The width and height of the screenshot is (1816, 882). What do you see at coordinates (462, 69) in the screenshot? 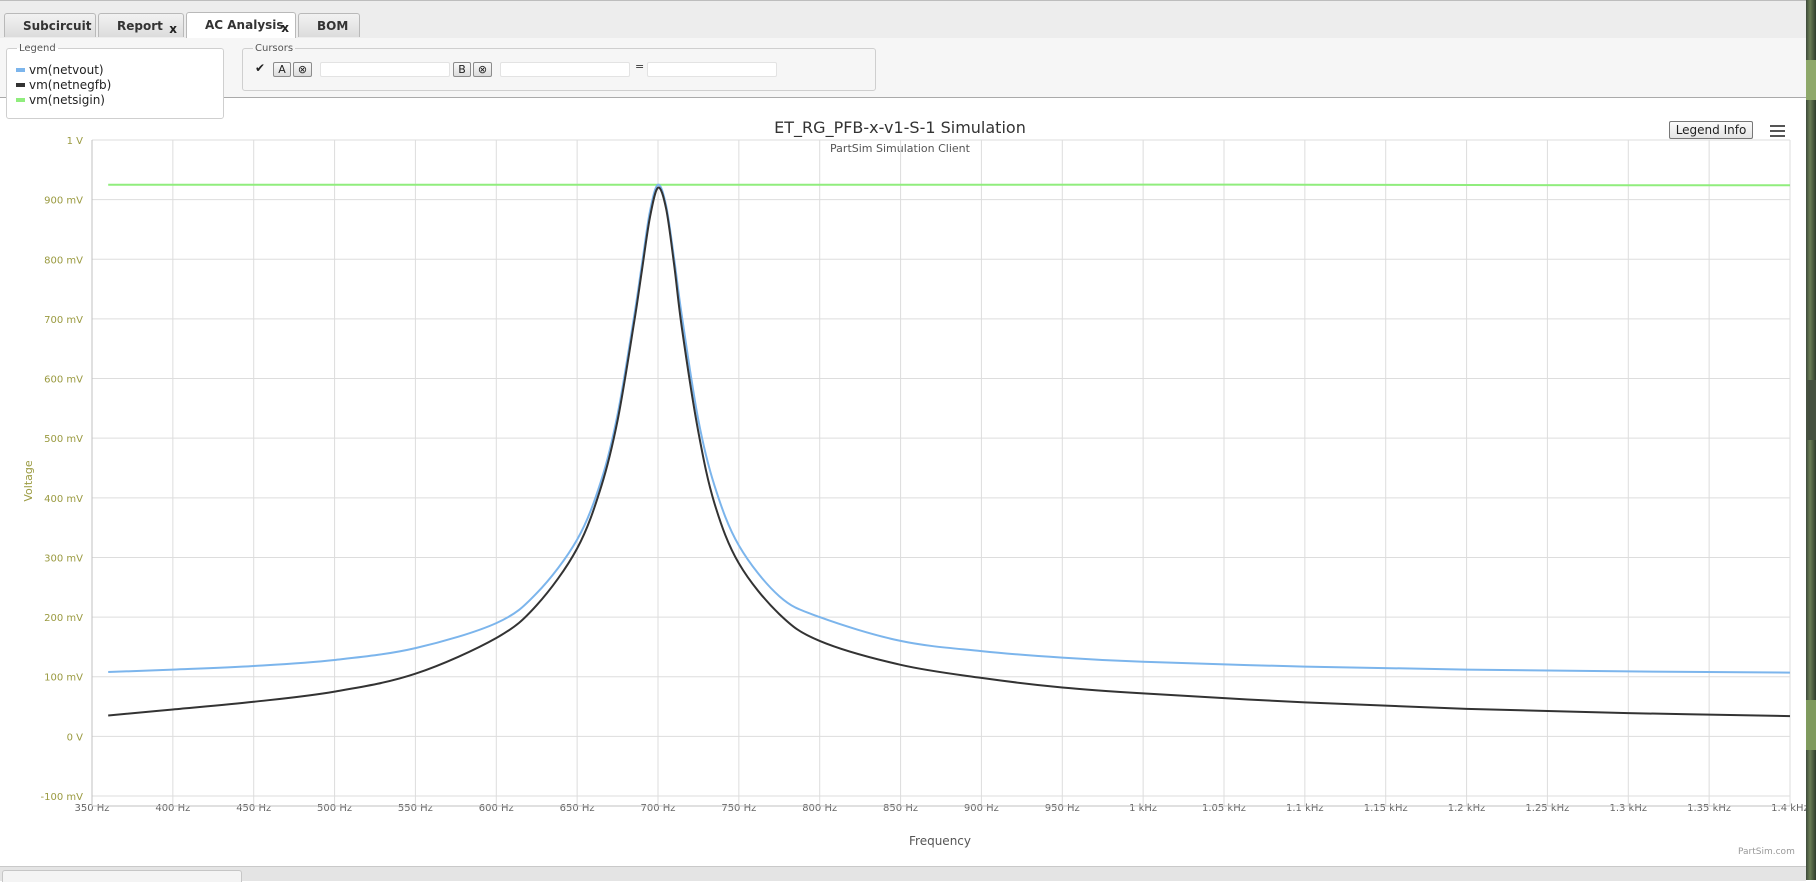
I see `cursor-b-button: B` at bounding box center [462, 69].